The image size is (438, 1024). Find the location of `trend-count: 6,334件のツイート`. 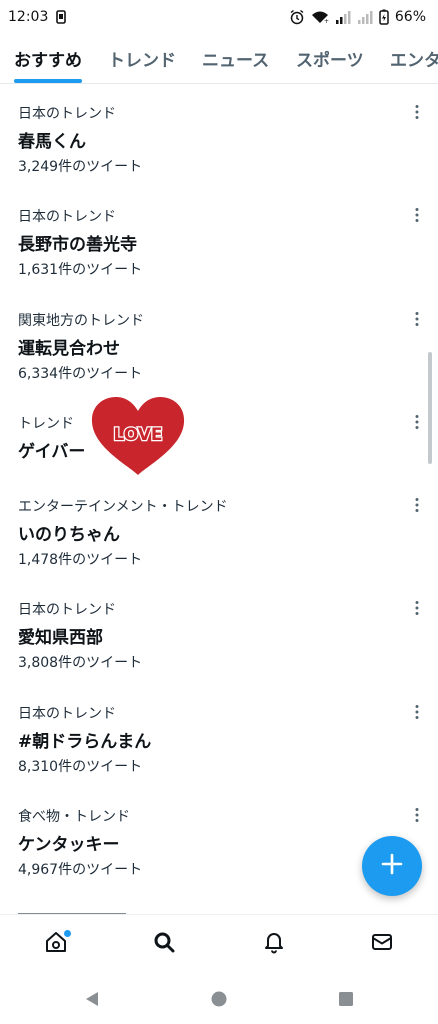

trend-count: 6,334件のツイート is located at coordinates (80, 374).